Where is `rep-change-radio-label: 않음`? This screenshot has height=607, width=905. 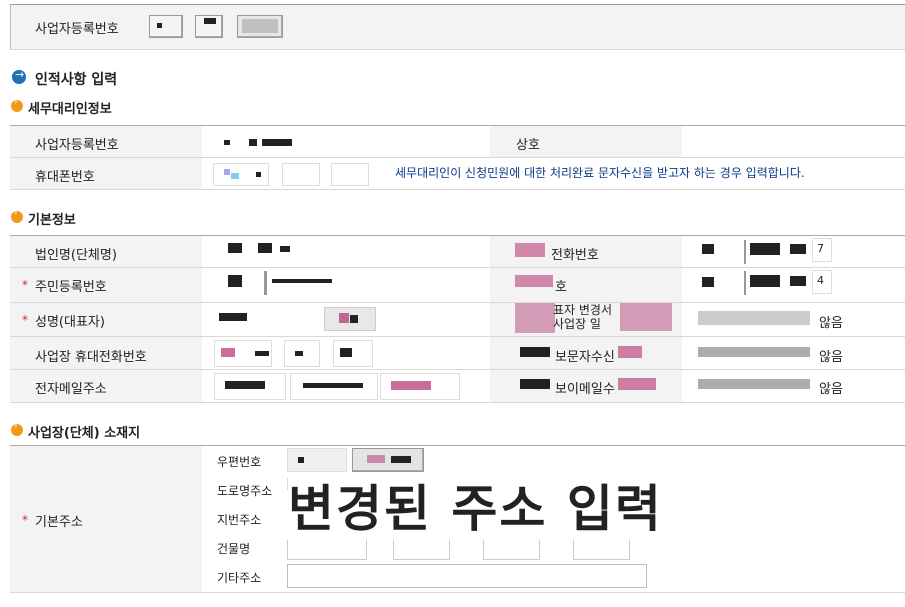
rep-change-radio-label: 않음 is located at coordinates (831, 321).